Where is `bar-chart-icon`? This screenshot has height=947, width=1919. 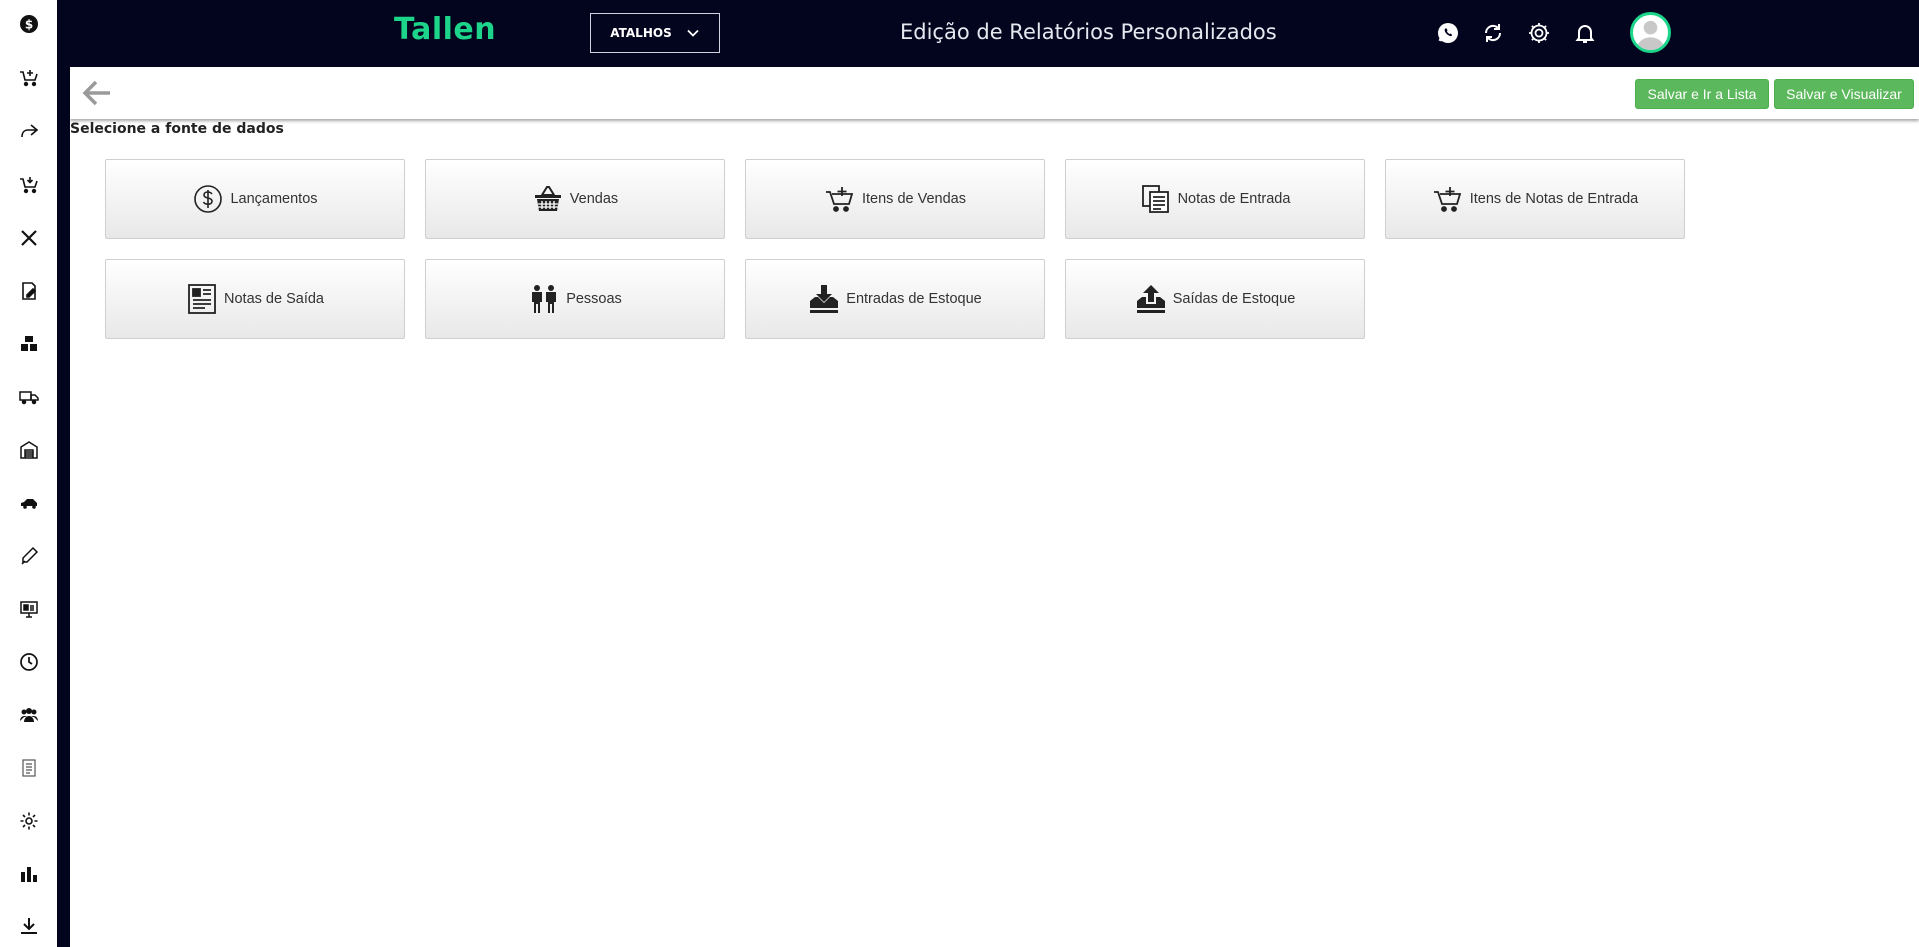
bar-chart-icon is located at coordinates (29, 874).